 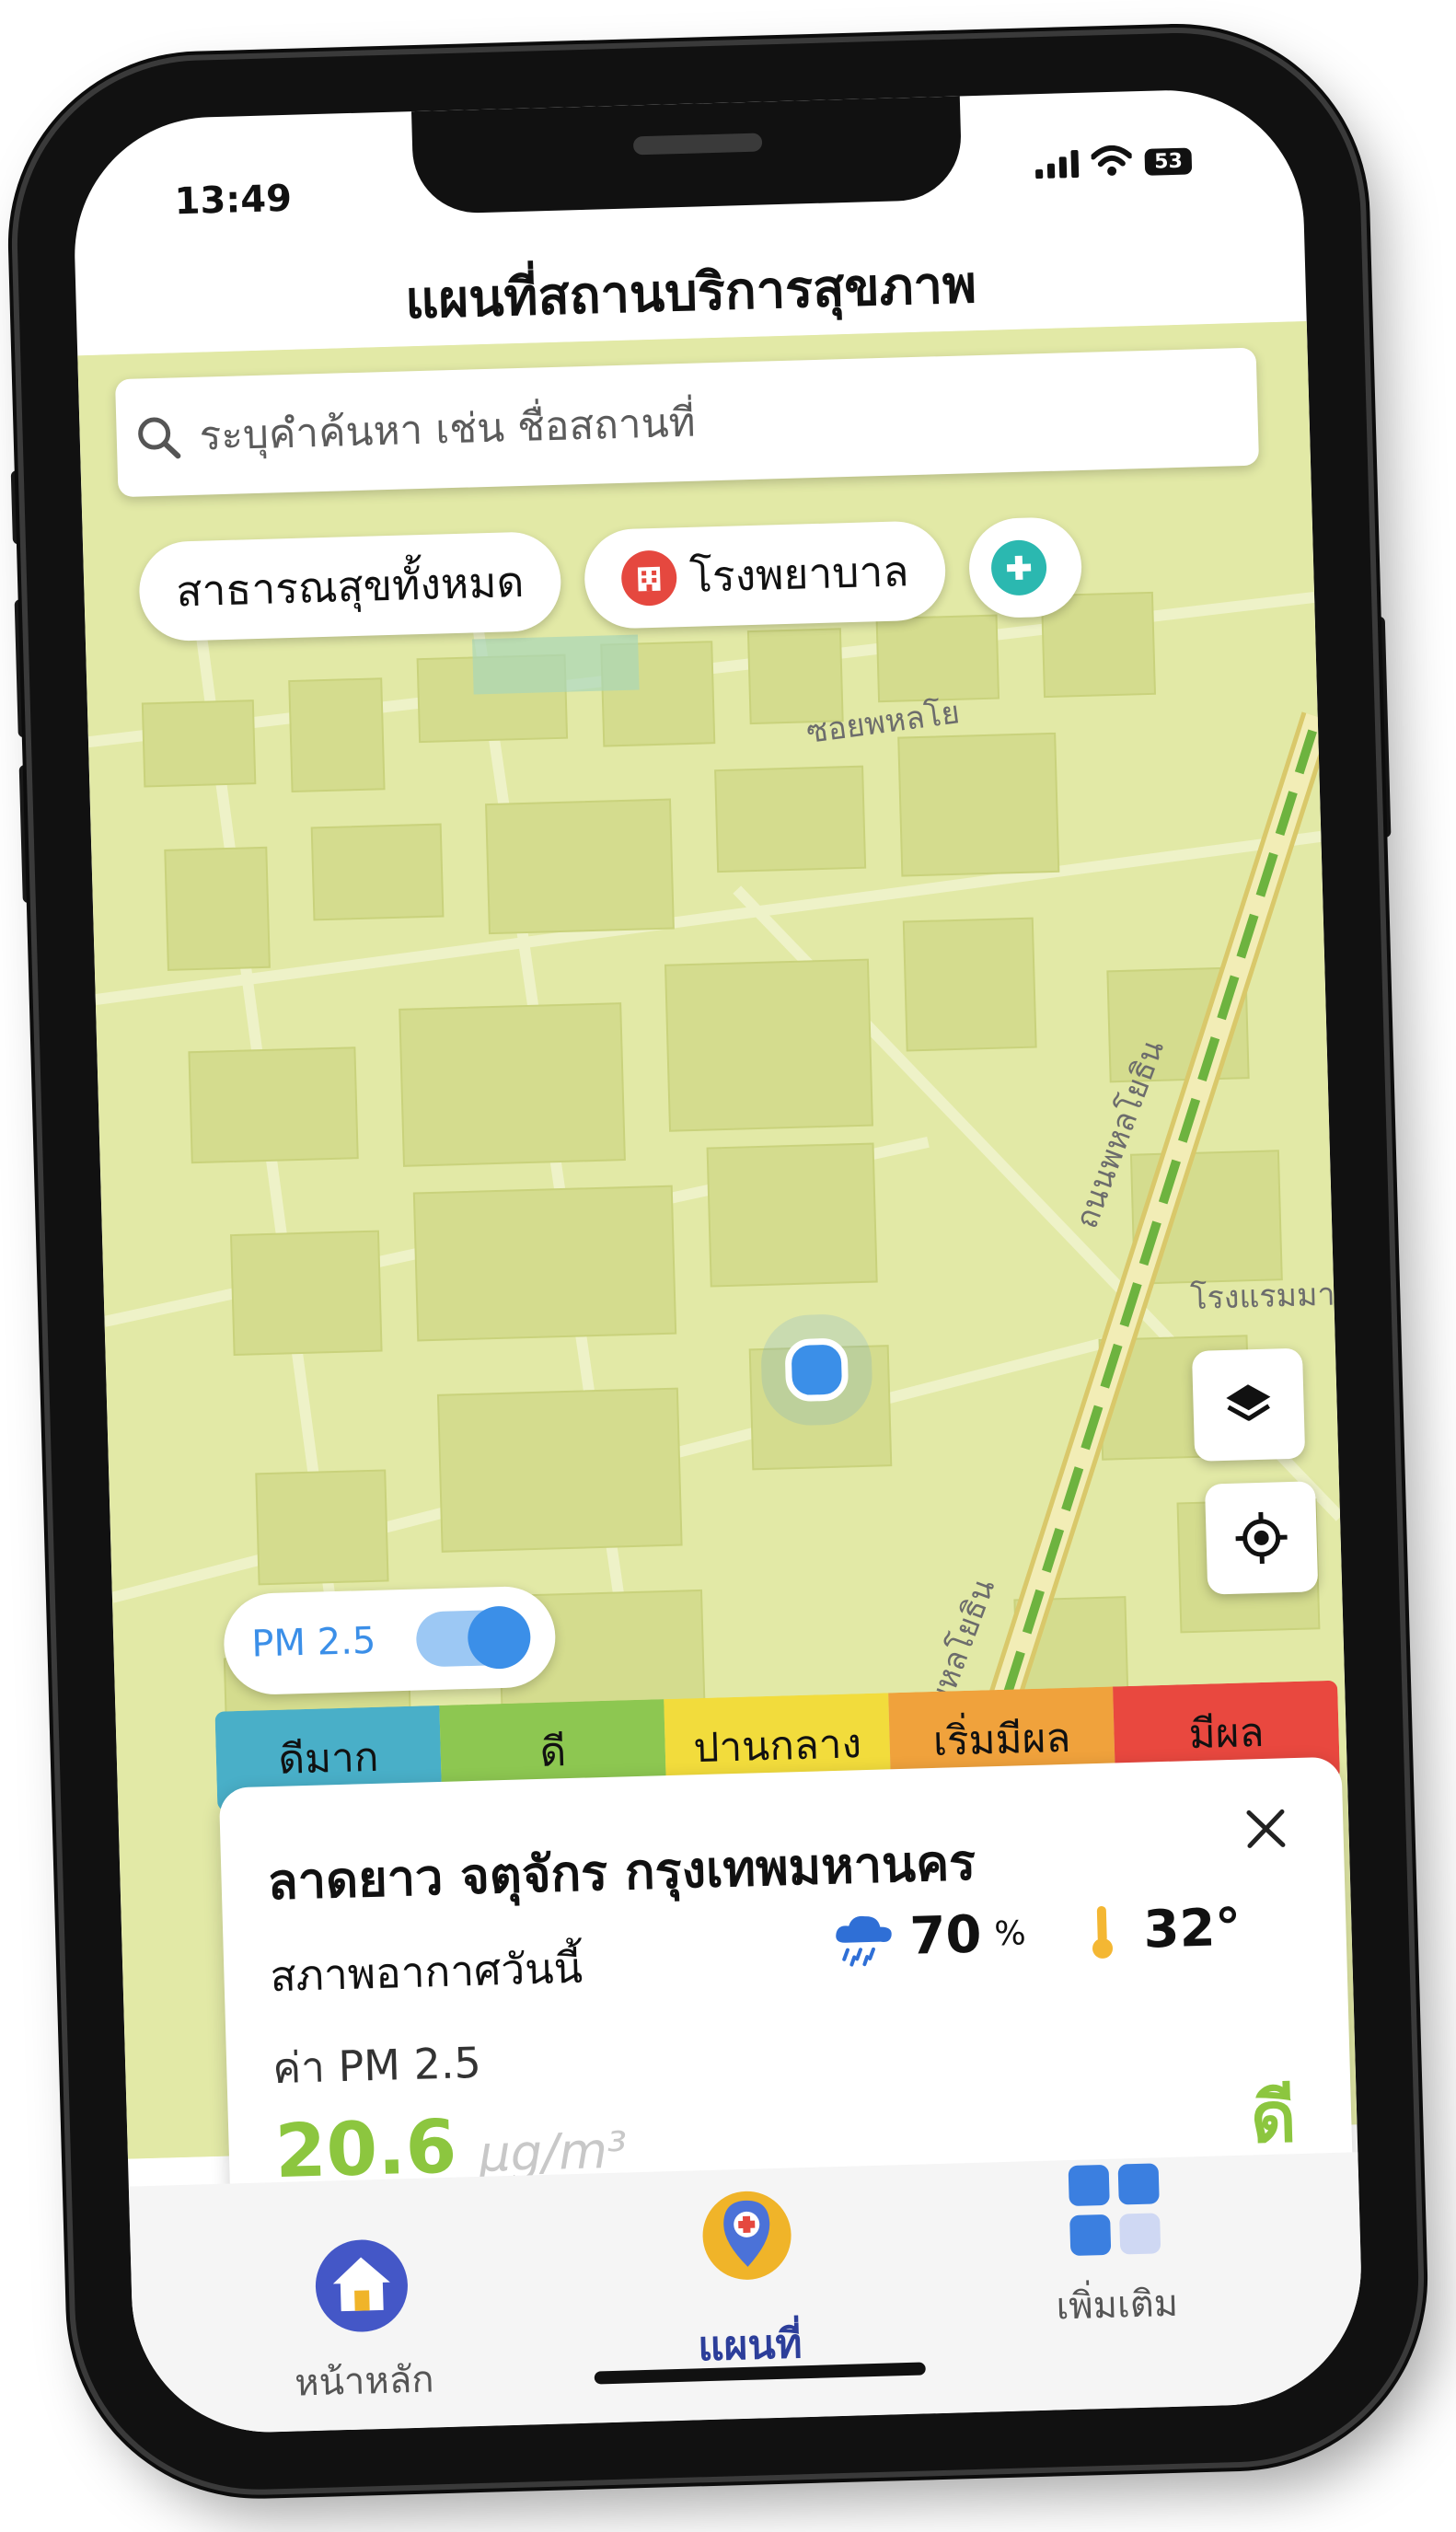 I want to click on battery-icon: 53, so click(x=1168, y=161).